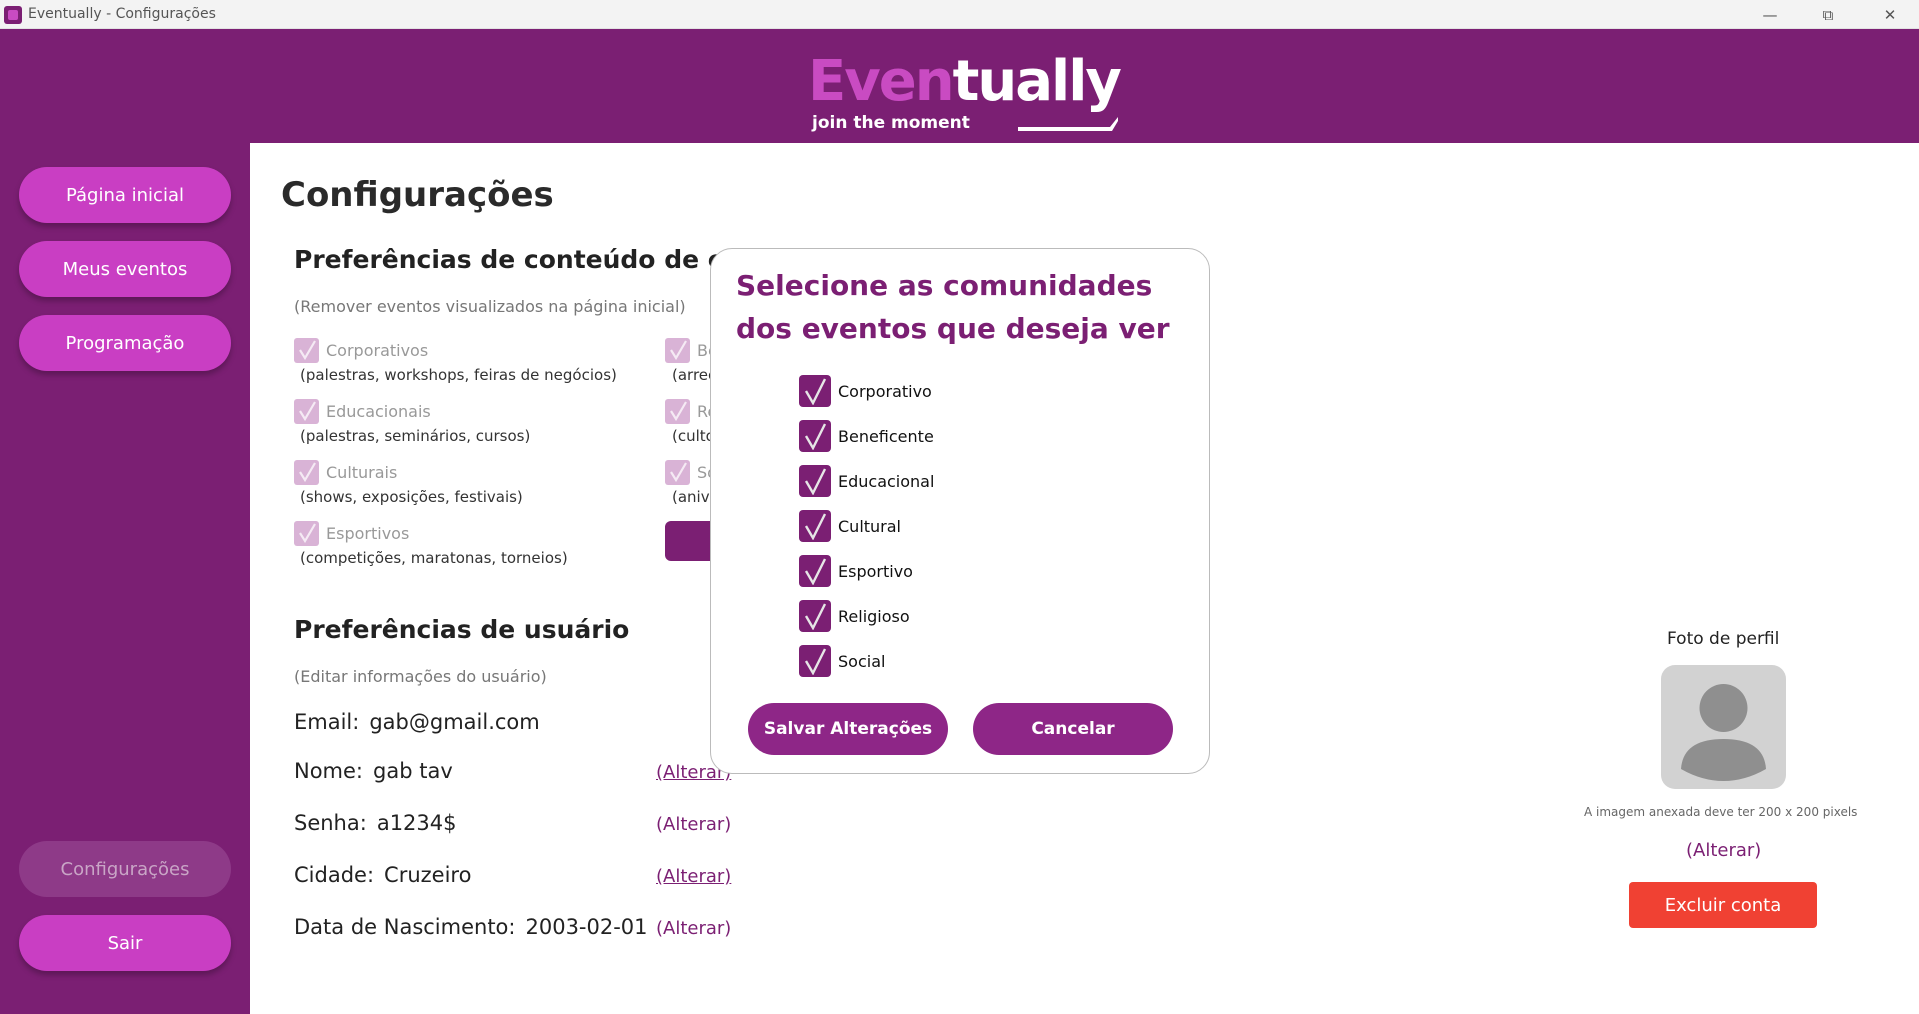 This screenshot has width=1919, height=1014. I want to click on alterar-nascimento-link: (Alterar), so click(693, 928).